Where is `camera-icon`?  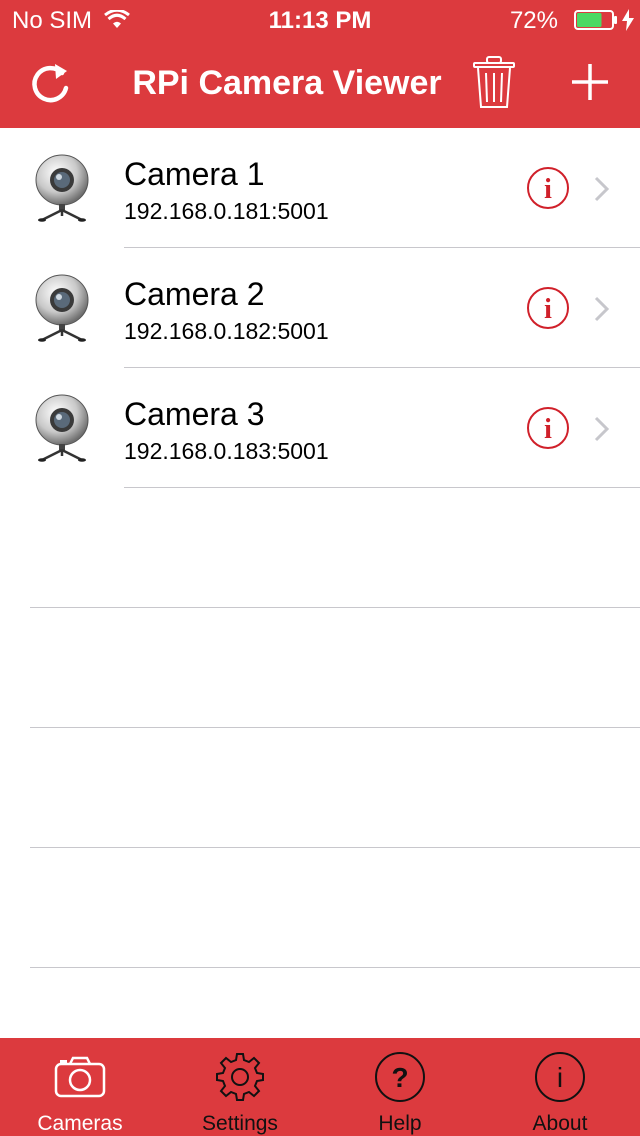 camera-icon is located at coordinates (80, 1077).